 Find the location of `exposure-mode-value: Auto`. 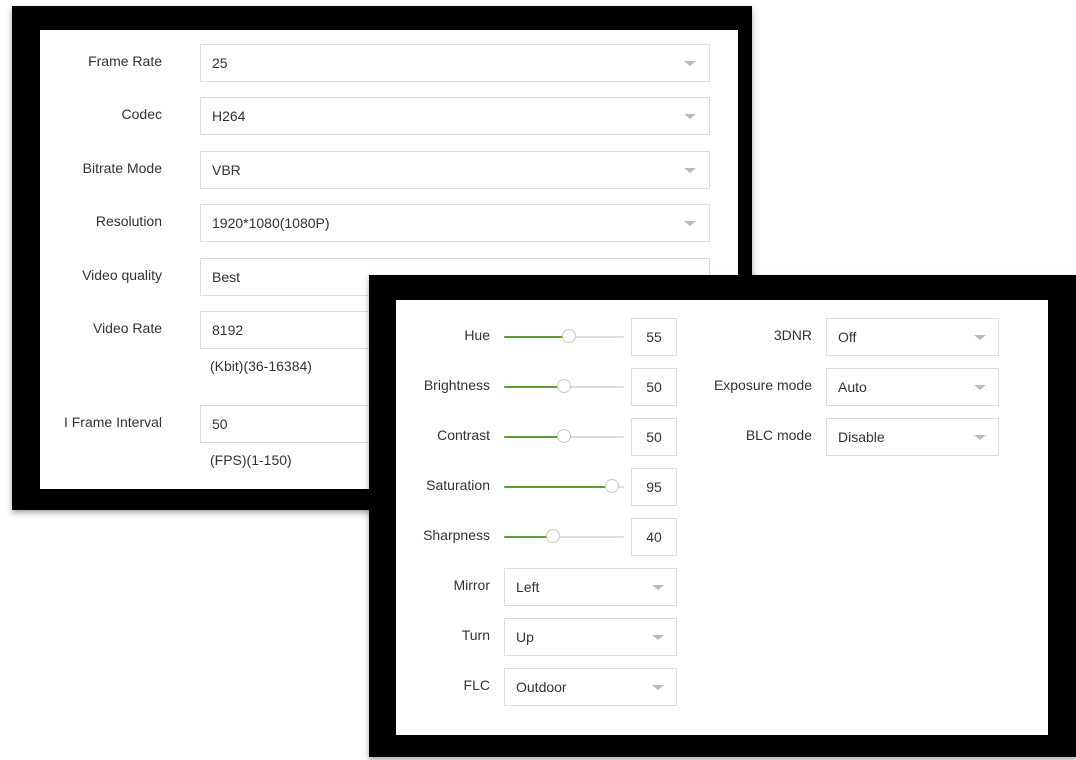

exposure-mode-value: Auto is located at coordinates (852, 387).